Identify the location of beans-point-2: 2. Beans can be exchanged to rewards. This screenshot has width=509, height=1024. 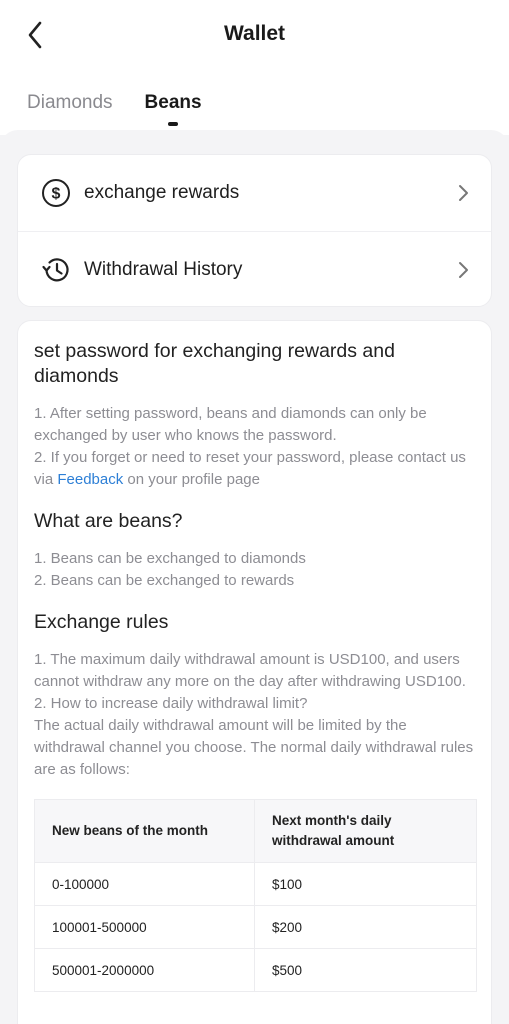
(164, 580).